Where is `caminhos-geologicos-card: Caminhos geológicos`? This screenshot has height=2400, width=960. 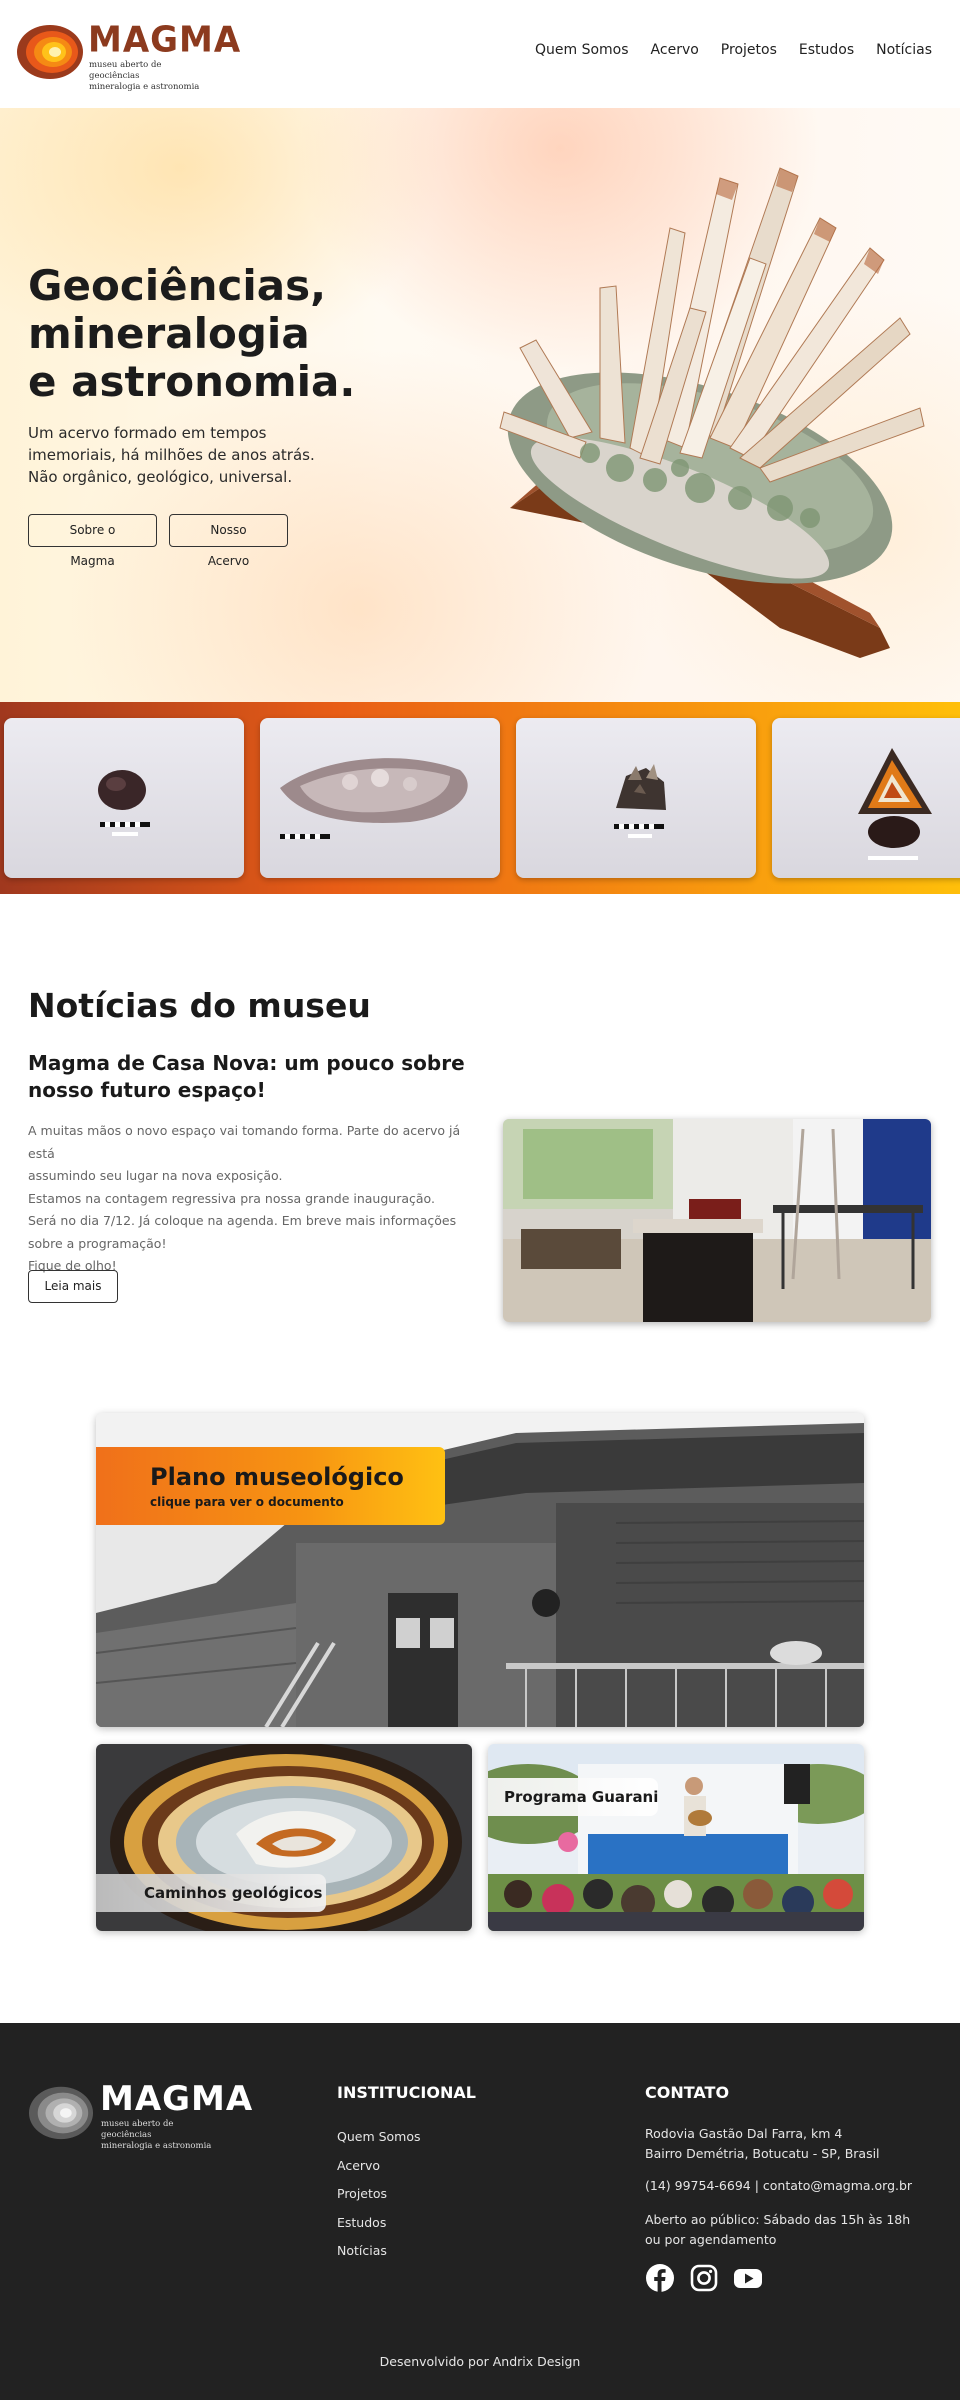
caminhos-geologicos-card: Caminhos geológicos is located at coordinates (284, 1837).